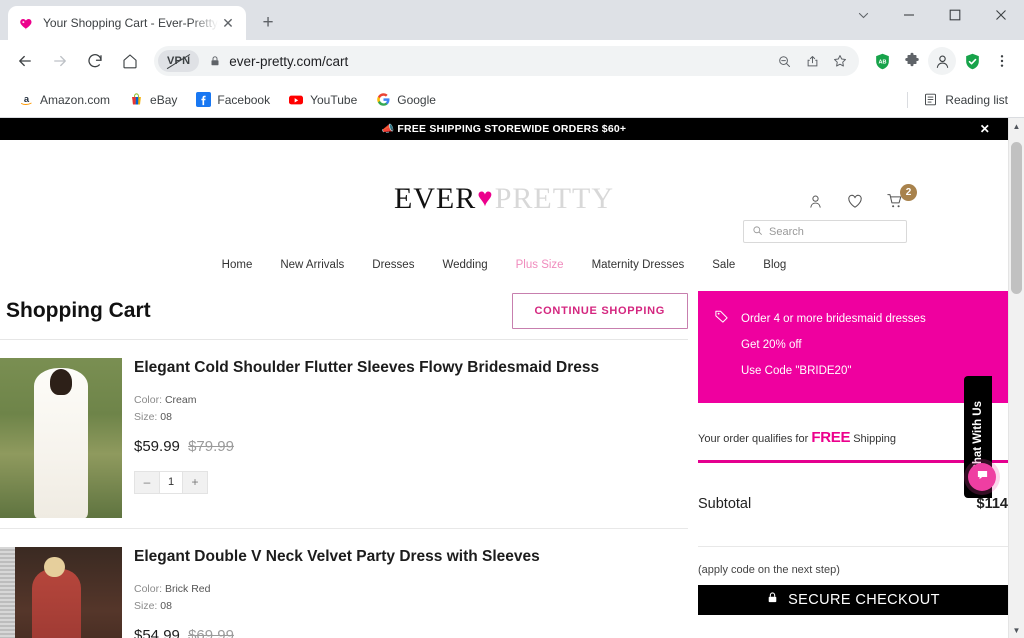  Describe the element at coordinates (976, 99) in the screenshot. I see `reading-list-label: Reading list` at that location.